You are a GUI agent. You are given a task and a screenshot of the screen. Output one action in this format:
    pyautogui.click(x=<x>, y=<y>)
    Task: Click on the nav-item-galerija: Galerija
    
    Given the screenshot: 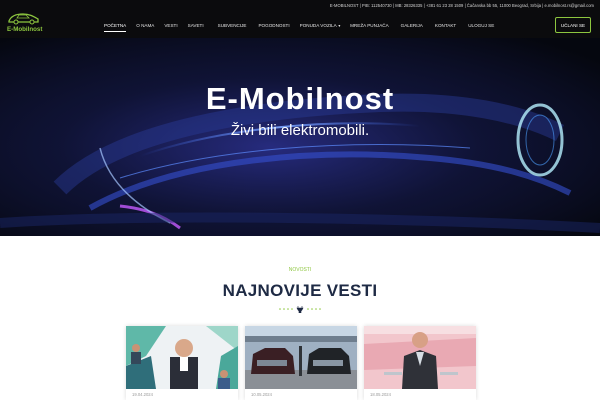 What is the action you would take?
    pyautogui.click(x=412, y=26)
    